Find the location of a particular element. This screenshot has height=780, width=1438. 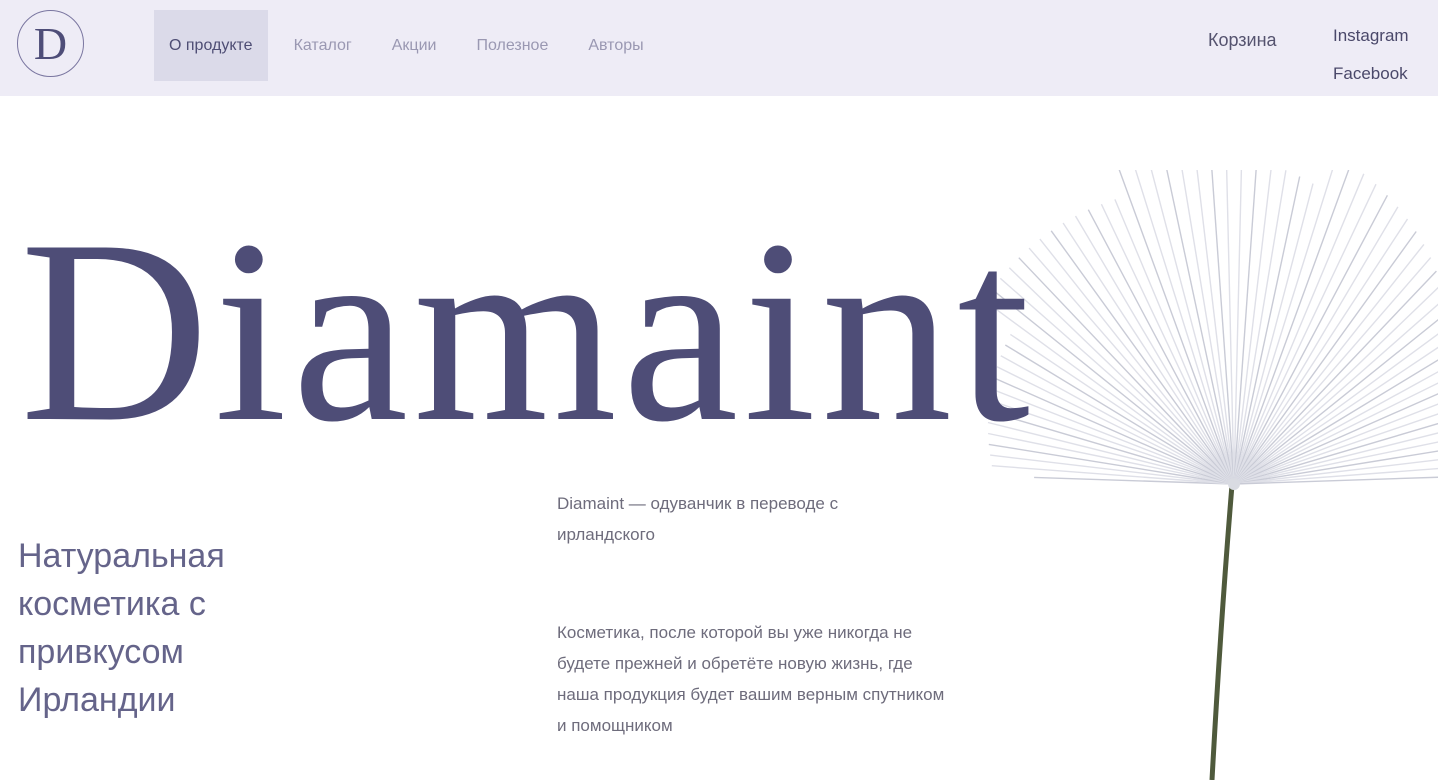

nav-item-catalog: Каталог is located at coordinates (323, 45).